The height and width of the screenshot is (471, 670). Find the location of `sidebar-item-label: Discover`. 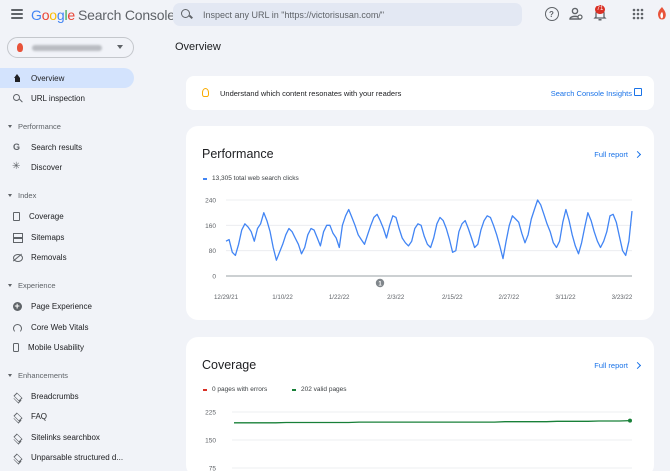

sidebar-item-label: Discover is located at coordinates (47, 167).